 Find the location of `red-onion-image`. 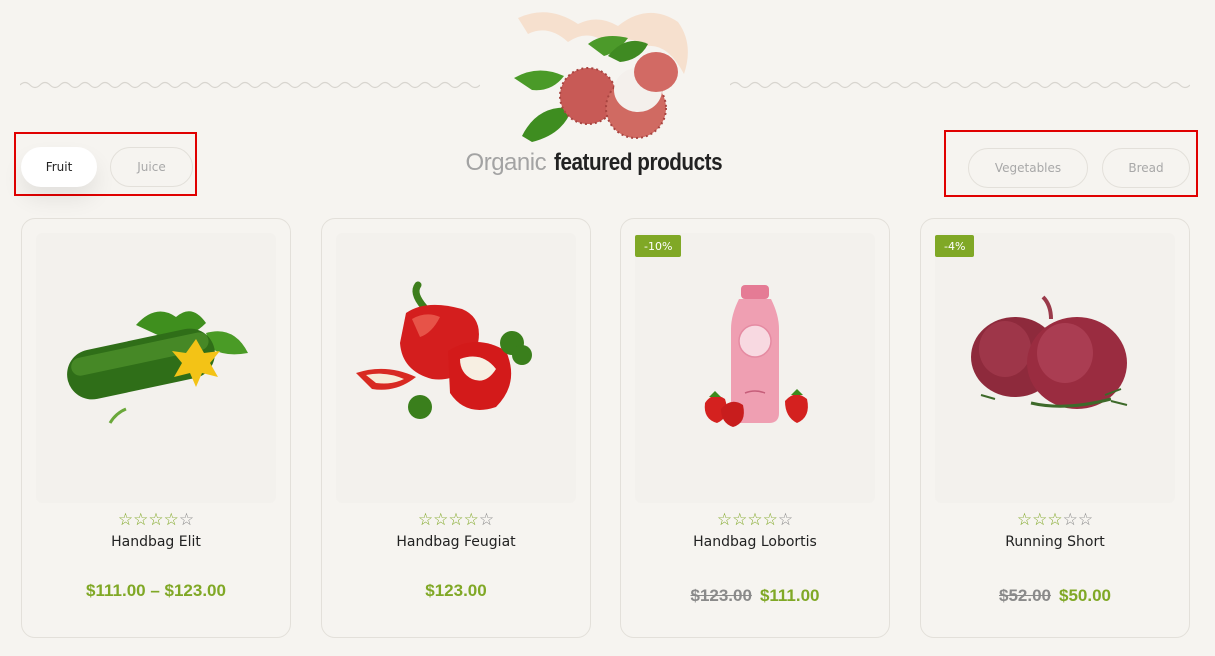

red-onion-image is located at coordinates (1049, 352).